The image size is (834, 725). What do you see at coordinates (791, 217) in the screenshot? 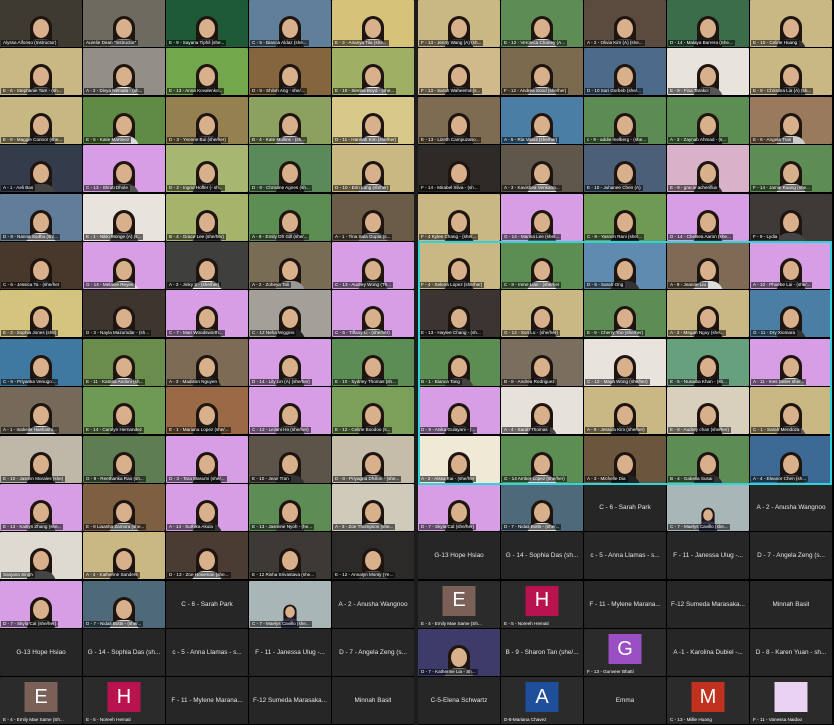
I see `participant-tile: F - 9 - Lydia` at bounding box center [791, 217].